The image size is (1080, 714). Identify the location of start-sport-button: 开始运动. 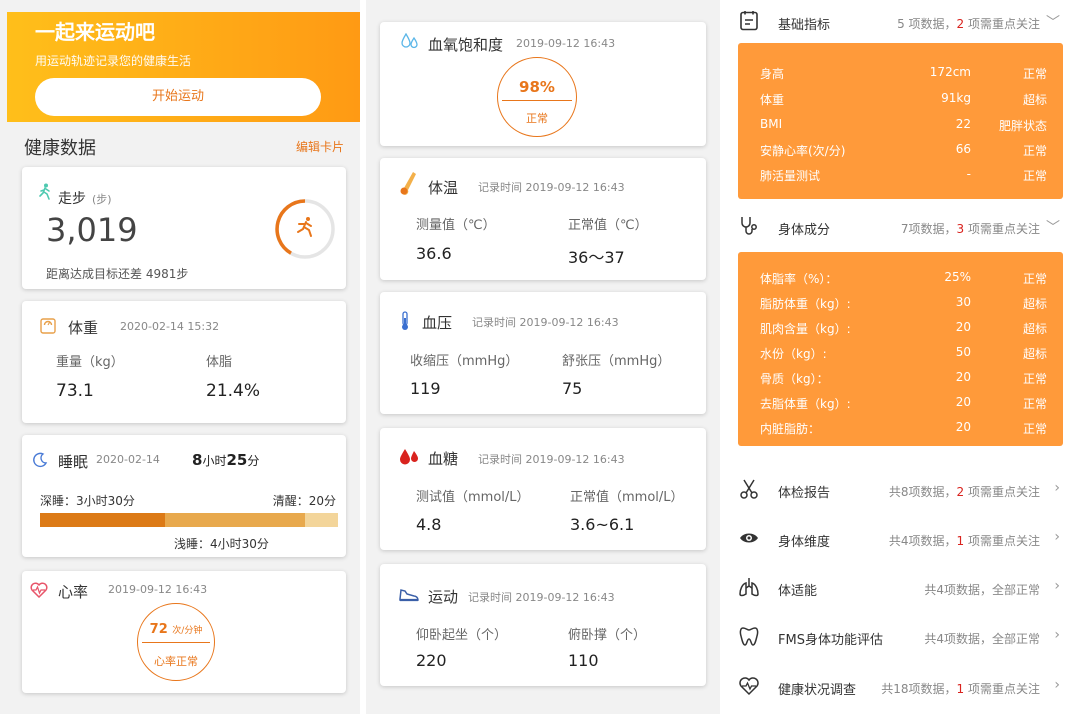
(178, 97).